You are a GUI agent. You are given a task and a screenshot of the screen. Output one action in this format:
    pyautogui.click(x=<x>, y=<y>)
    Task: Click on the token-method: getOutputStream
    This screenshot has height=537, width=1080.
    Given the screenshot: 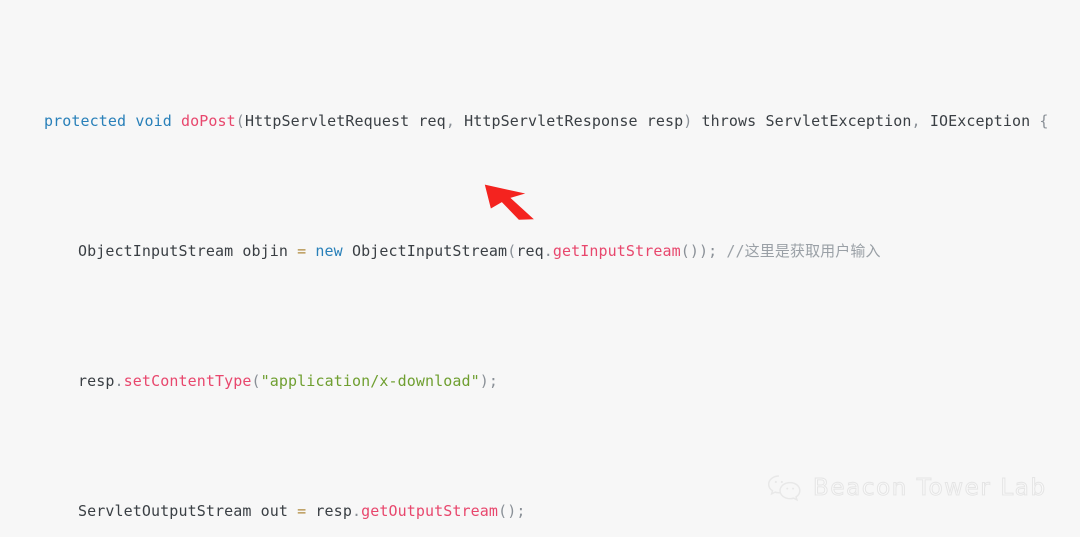 What is the action you would take?
    pyautogui.click(x=430, y=511)
    